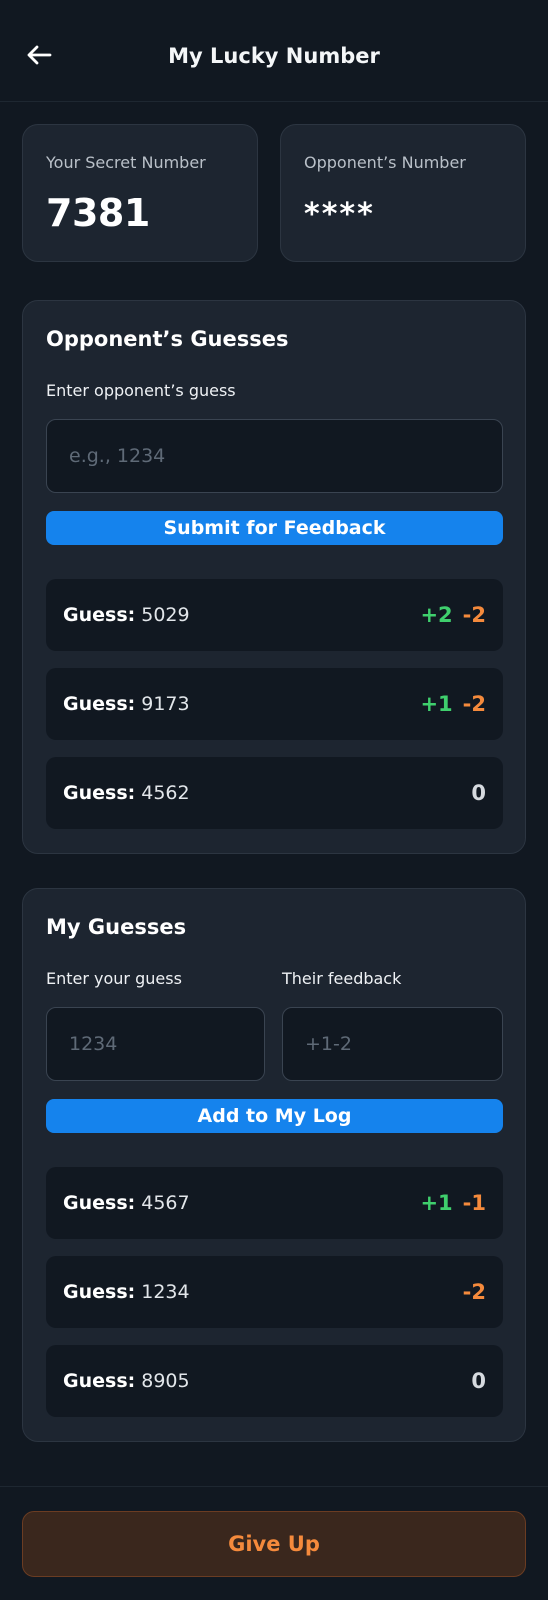  I want to click on secret-number-value: 7381, so click(98, 213).